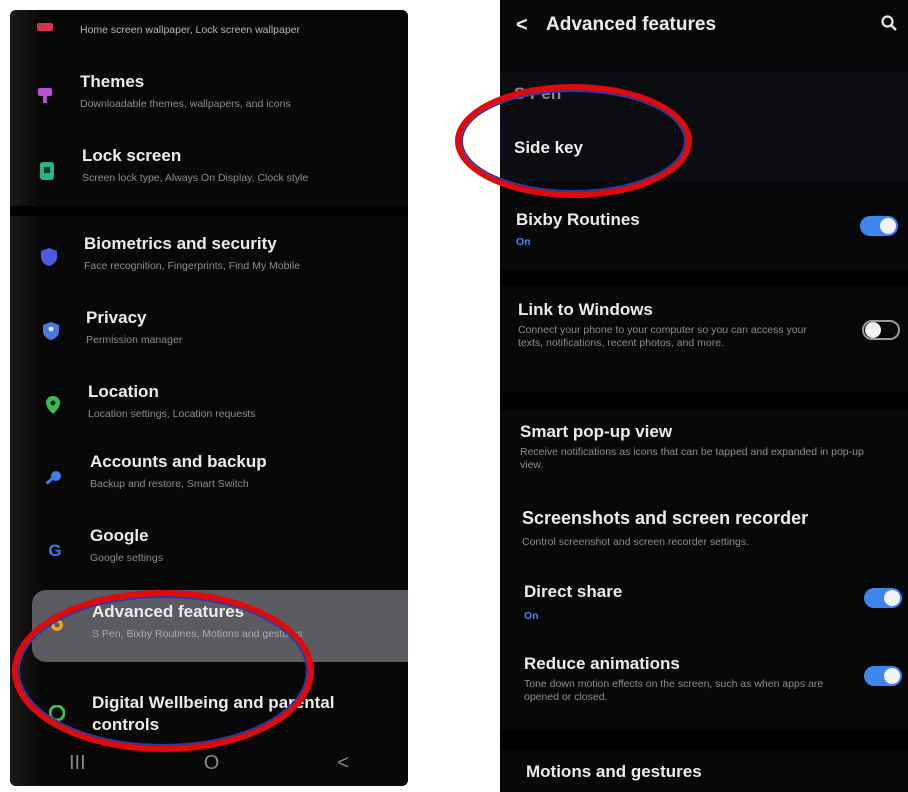 The height and width of the screenshot is (792, 908). Describe the element at coordinates (209, 332) in the screenshot. I see `settings-item-privacy: Privacy Permission manager` at that location.